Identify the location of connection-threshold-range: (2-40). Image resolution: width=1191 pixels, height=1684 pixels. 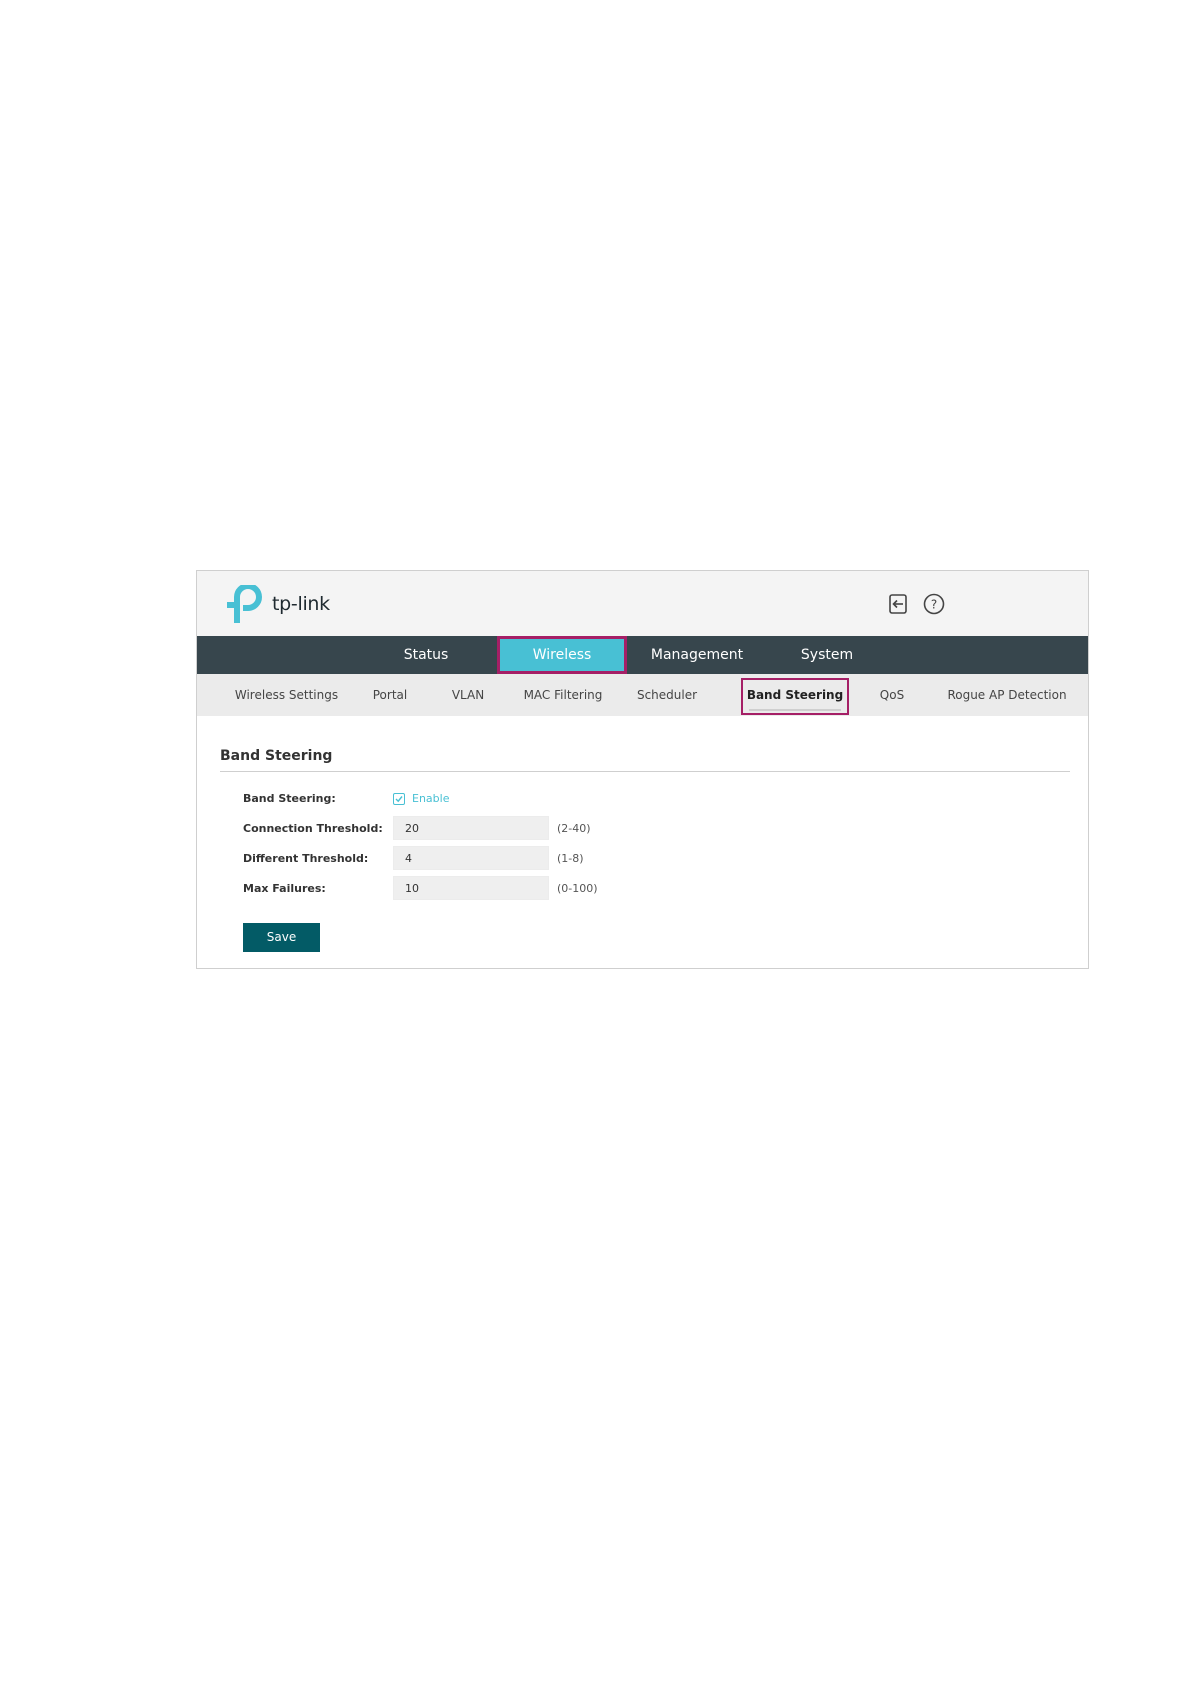
(574, 828).